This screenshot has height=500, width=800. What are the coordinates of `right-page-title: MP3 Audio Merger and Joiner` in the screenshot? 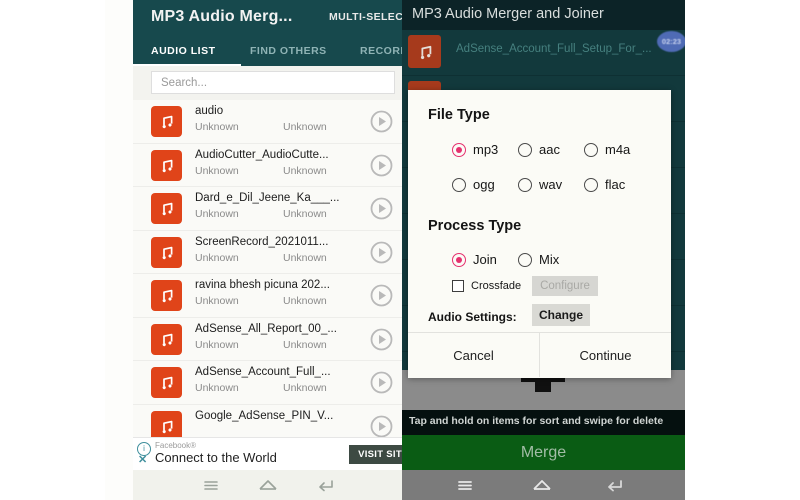 It's located at (508, 14).